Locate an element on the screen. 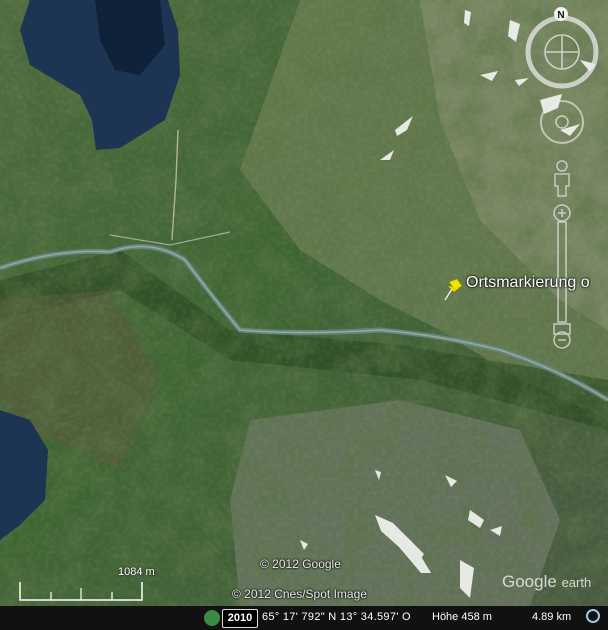 This screenshot has width=608, height=630. pointer-coordinates: 65° 17' 792" N 13° 34.597' O is located at coordinates (336, 617).